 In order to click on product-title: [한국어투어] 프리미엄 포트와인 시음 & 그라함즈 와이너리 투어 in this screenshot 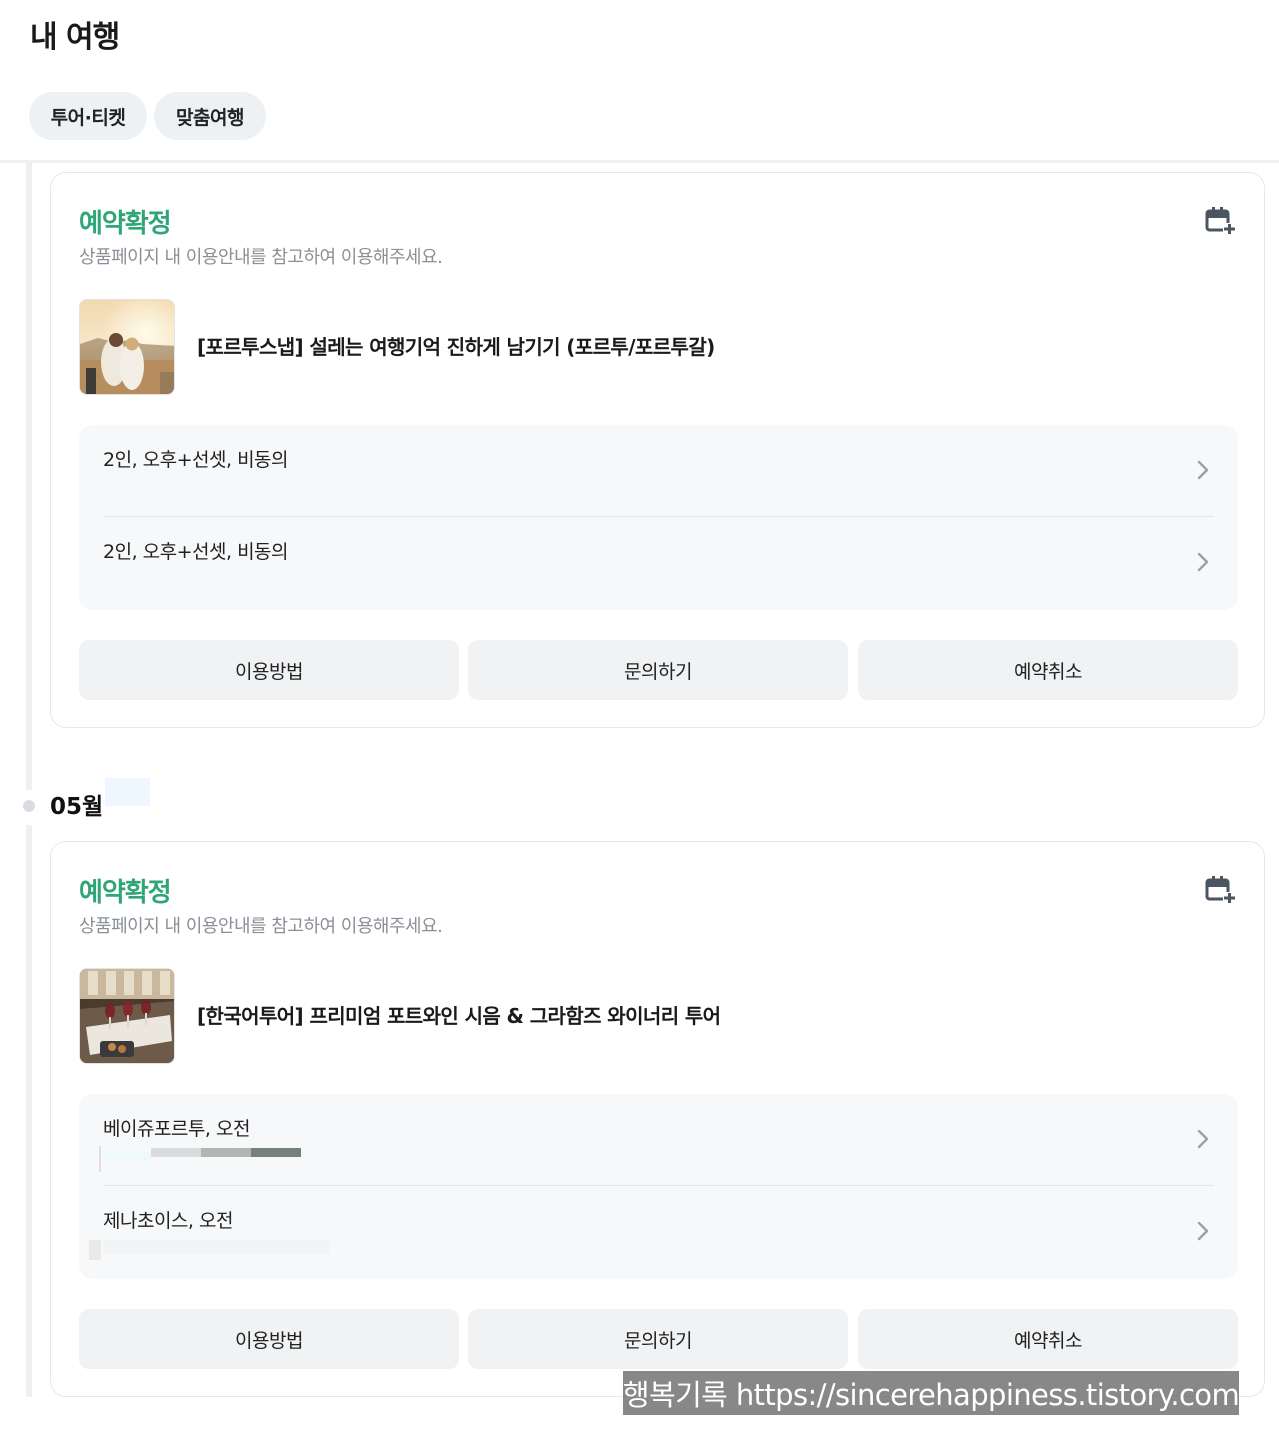, I will do `click(459, 1014)`.